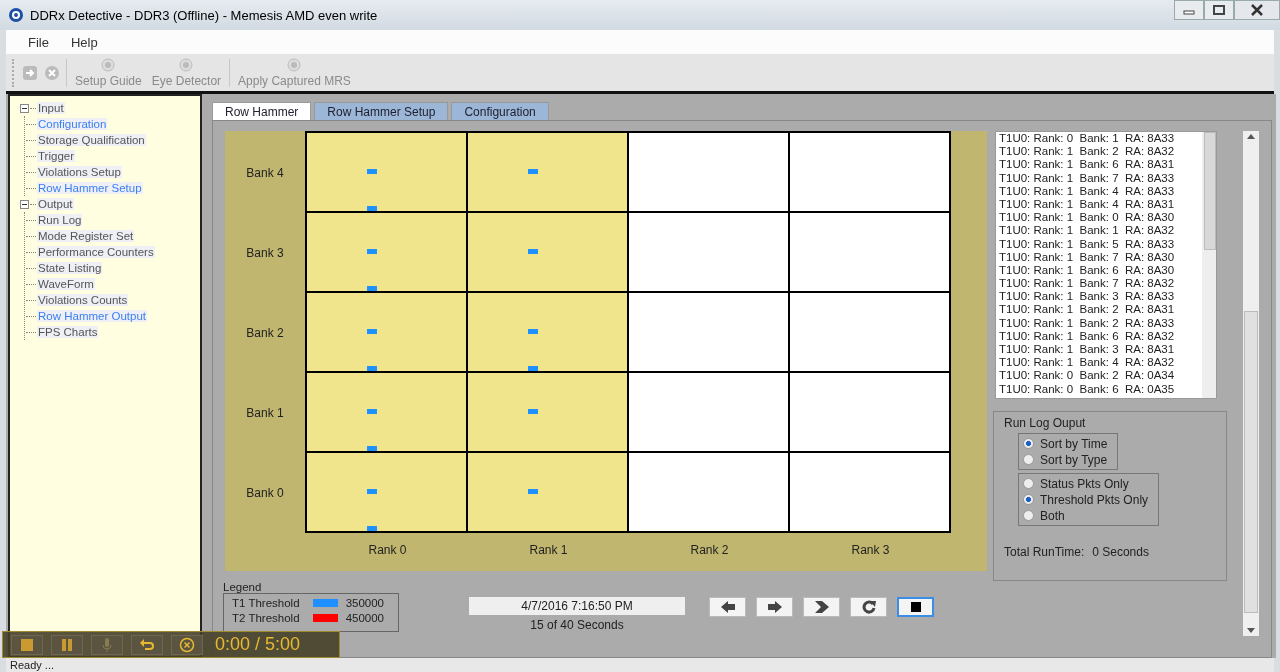  What do you see at coordinates (1087, 284) in the screenshot?
I see `log-entry: T1U0: Rank: 1 Bank: 7 RA: 8A32` at bounding box center [1087, 284].